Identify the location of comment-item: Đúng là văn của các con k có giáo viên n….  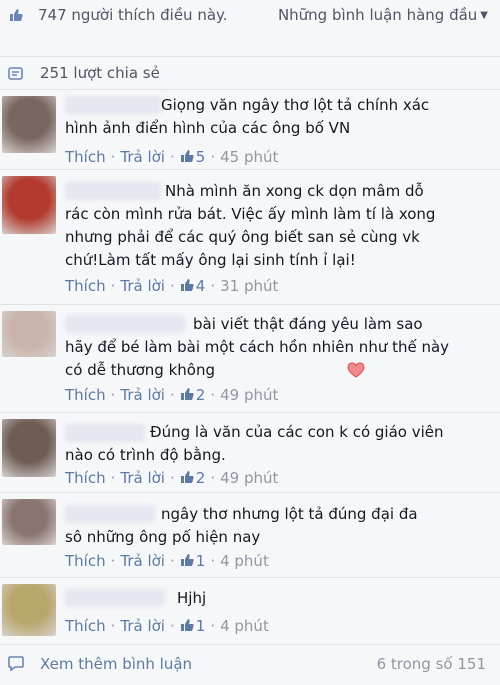
(250, 453).